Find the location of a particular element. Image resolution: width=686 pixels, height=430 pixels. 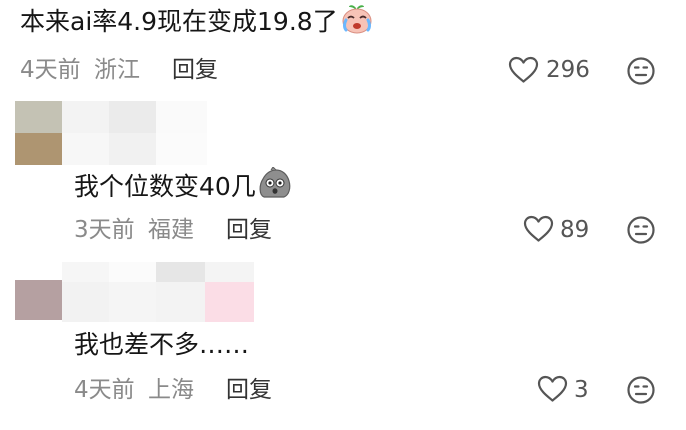

like-count: 89 is located at coordinates (575, 230).